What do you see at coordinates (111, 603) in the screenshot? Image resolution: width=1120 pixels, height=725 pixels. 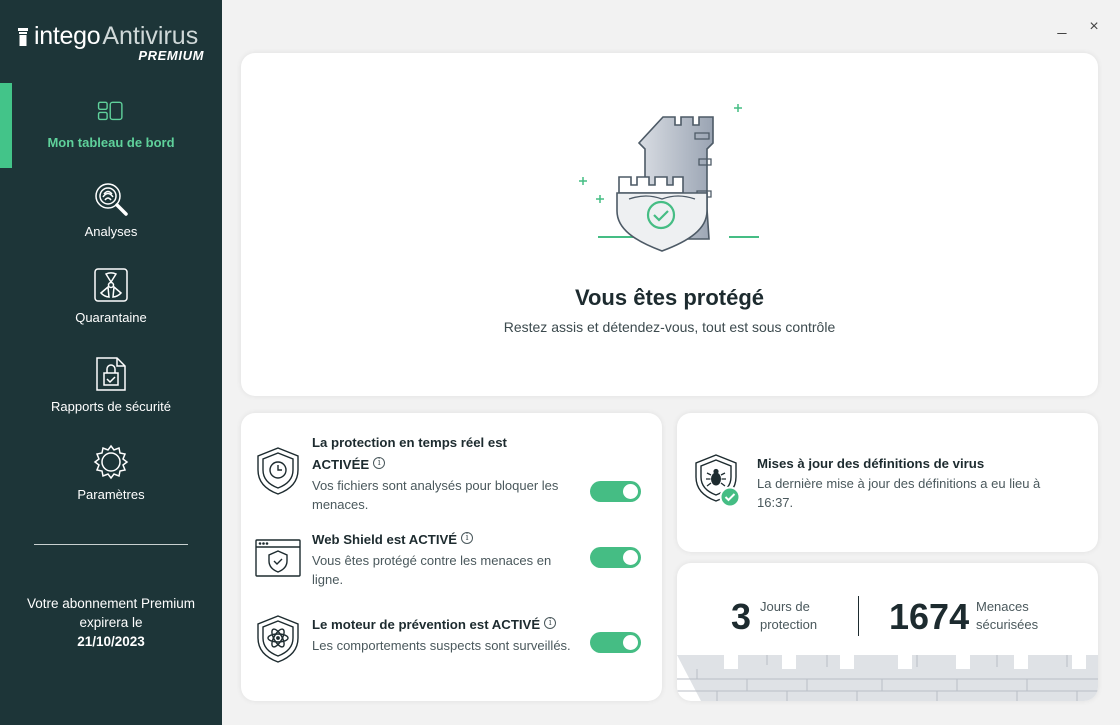 I see `subscription-line-1: Votre abonnement Premium` at bounding box center [111, 603].